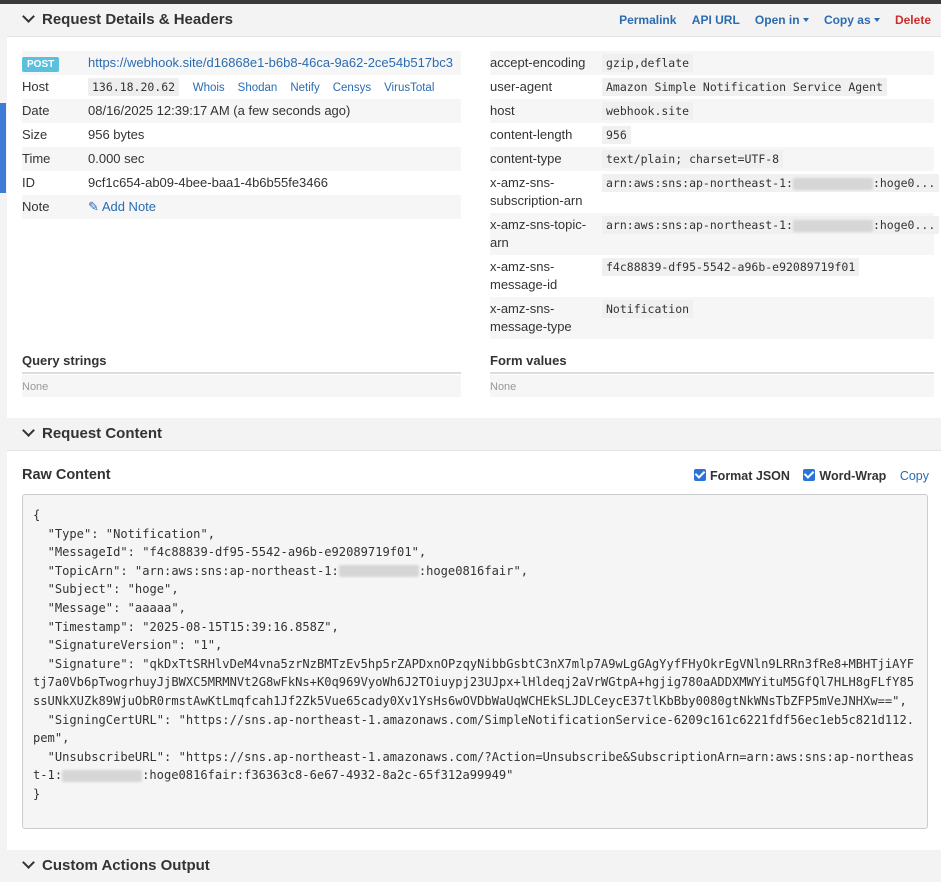 The height and width of the screenshot is (882, 941). What do you see at coordinates (648, 111) in the screenshot?
I see `header-value: webhook.site` at bounding box center [648, 111].